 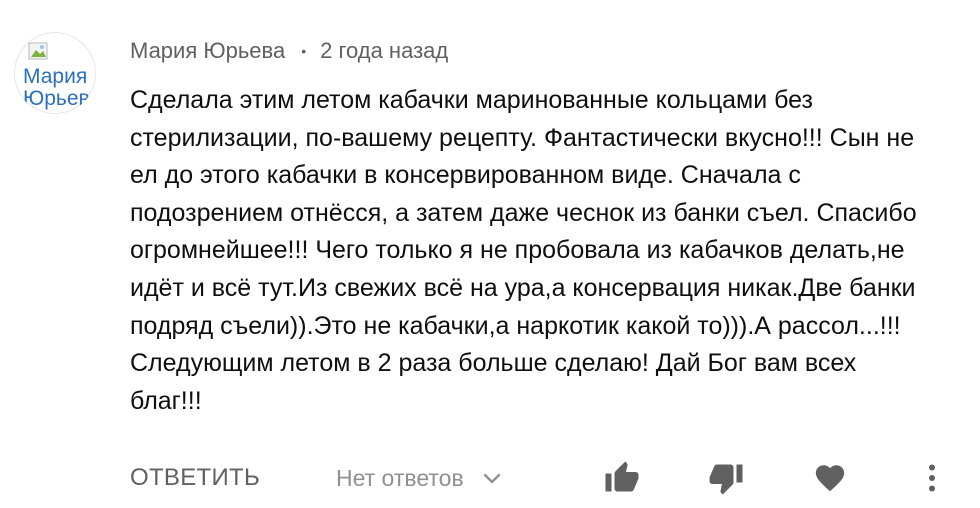 What do you see at coordinates (166, 400) in the screenshot?
I see `comment-text-line: благ!!!` at bounding box center [166, 400].